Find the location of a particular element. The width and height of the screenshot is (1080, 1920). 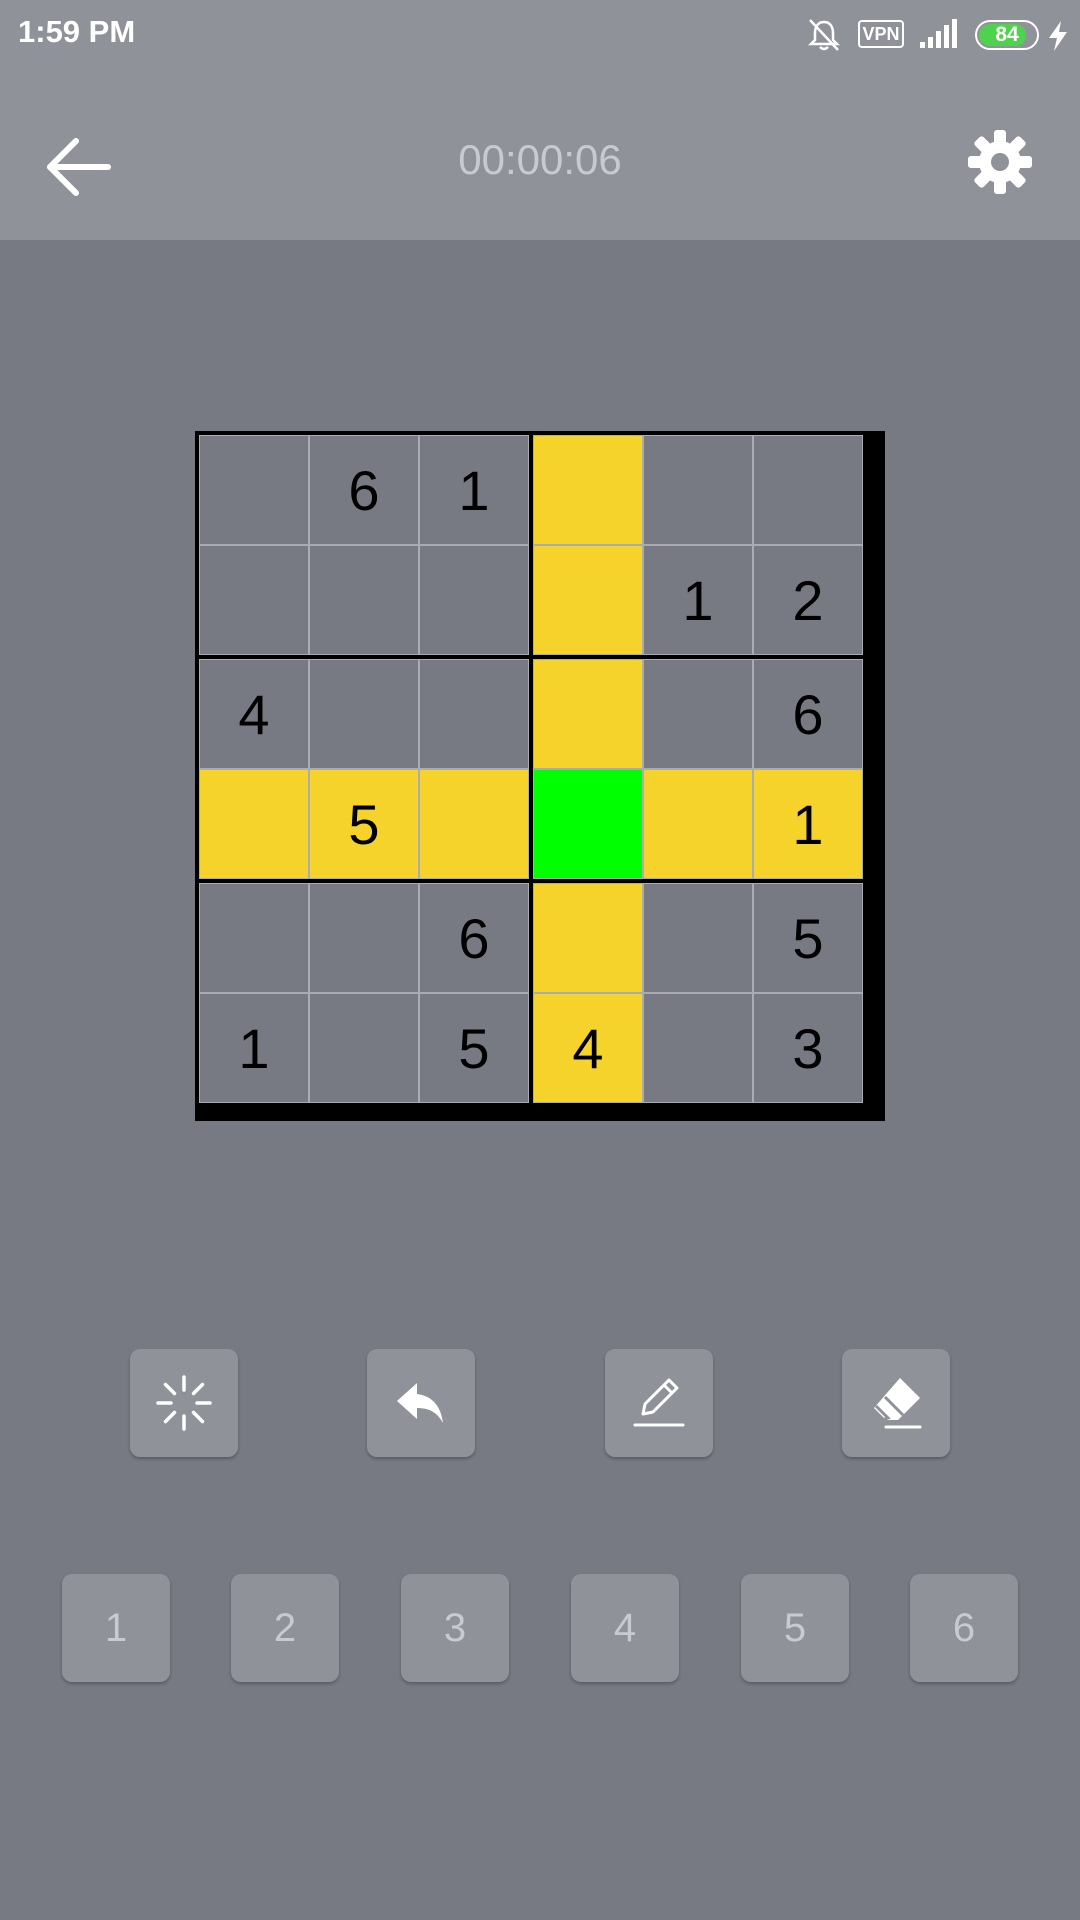

notes-button is located at coordinates (659, 1403).